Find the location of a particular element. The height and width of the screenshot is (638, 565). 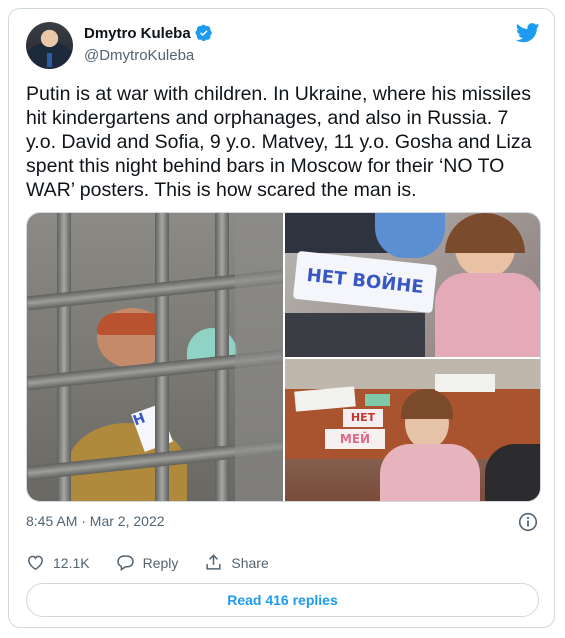

share-icon is located at coordinates (213, 562).